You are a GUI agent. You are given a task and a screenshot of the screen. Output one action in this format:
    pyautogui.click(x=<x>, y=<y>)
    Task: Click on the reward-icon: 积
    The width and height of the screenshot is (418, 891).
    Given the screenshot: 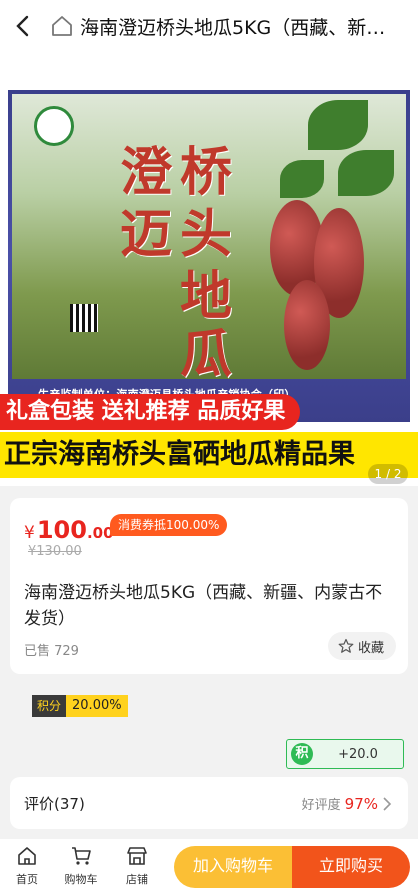 What is the action you would take?
    pyautogui.click(x=302, y=754)
    